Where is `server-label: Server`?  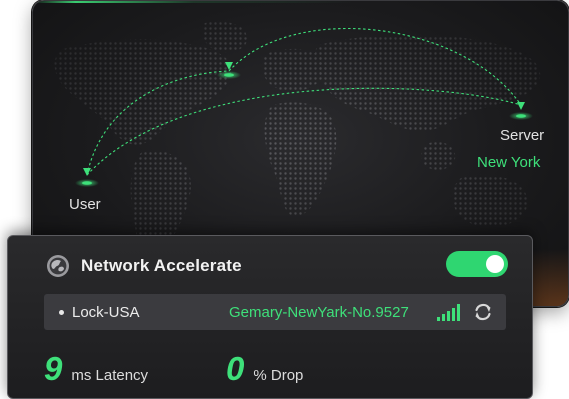 server-label: Server is located at coordinates (522, 135).